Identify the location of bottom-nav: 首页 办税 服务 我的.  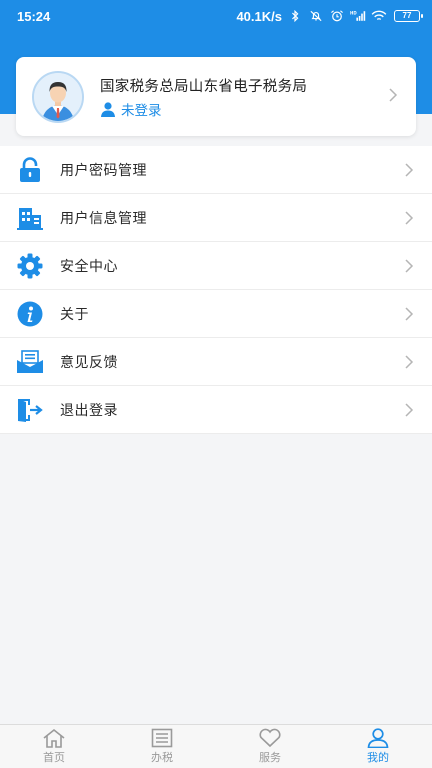
(216, 746).